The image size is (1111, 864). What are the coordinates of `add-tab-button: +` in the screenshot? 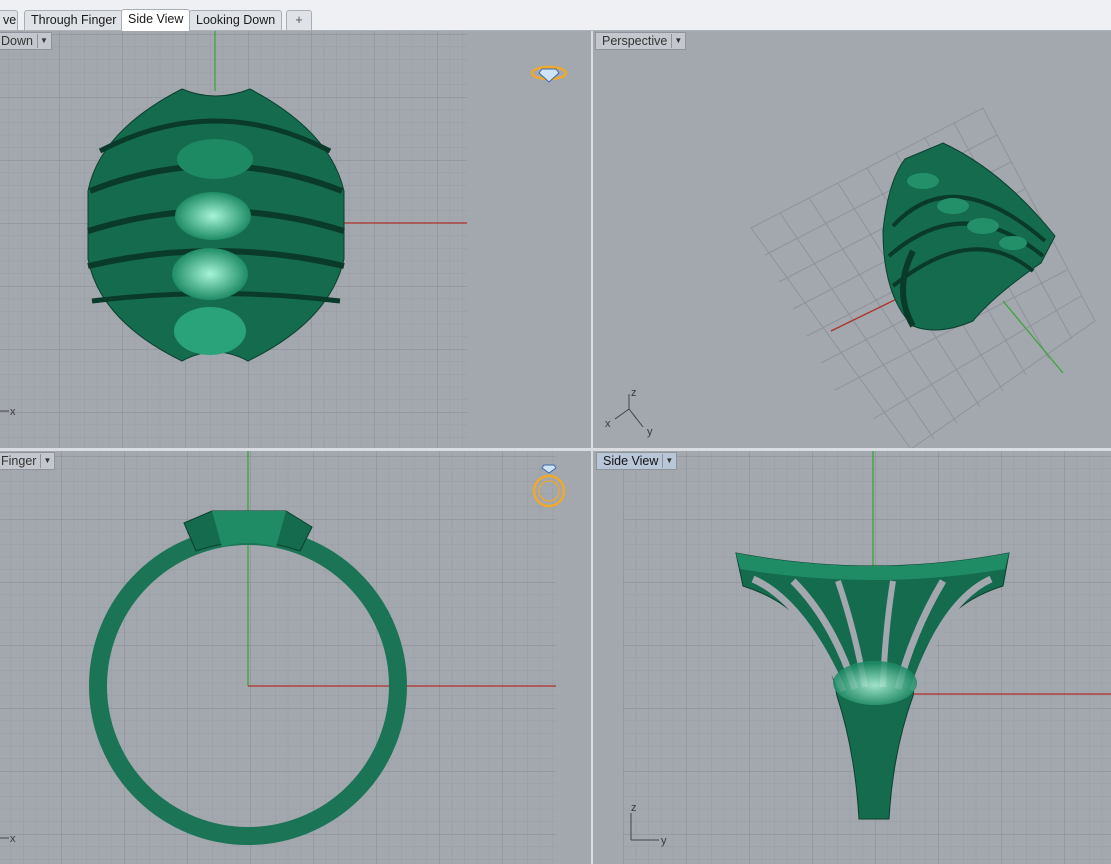 It's located at (299, 20).